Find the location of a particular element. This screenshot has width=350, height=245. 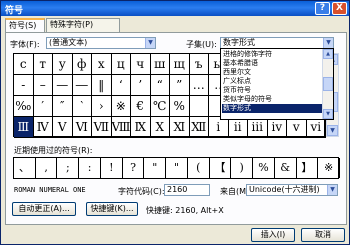

symbol-cell: Ⅵ is located at coordinates (82, 127).